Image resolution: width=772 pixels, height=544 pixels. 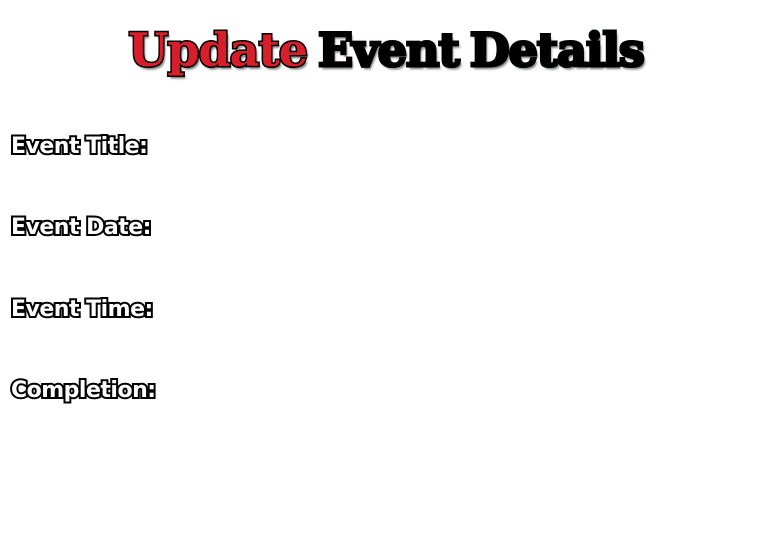 I want to click on title-word-event: Event, so click(x=388, y=50).